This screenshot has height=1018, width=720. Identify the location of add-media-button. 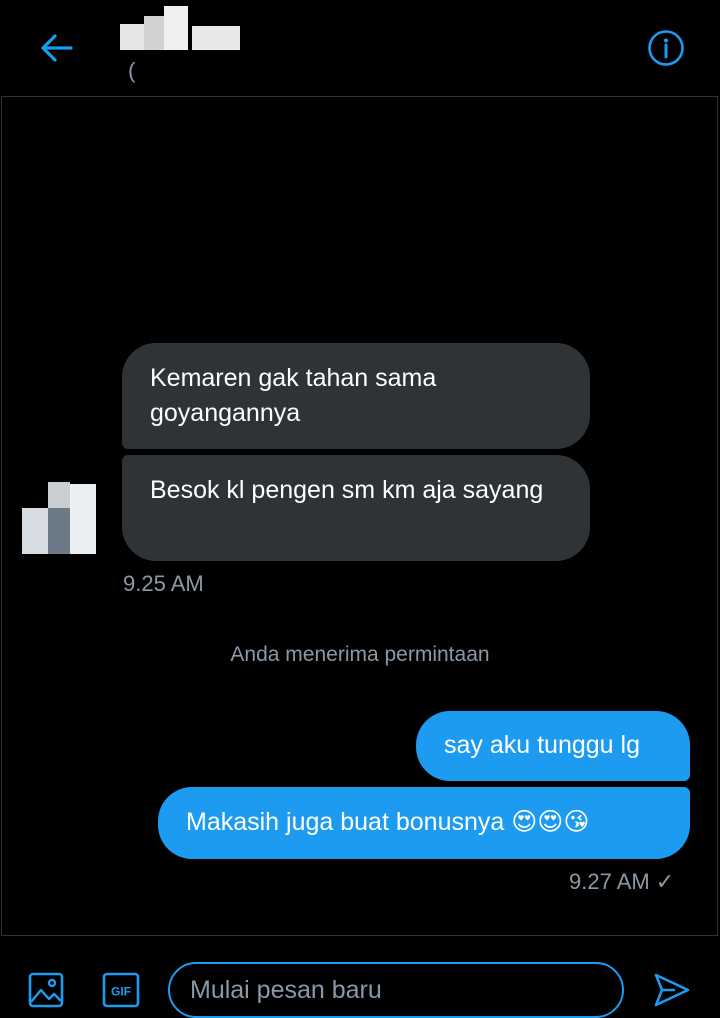
(46, 990).